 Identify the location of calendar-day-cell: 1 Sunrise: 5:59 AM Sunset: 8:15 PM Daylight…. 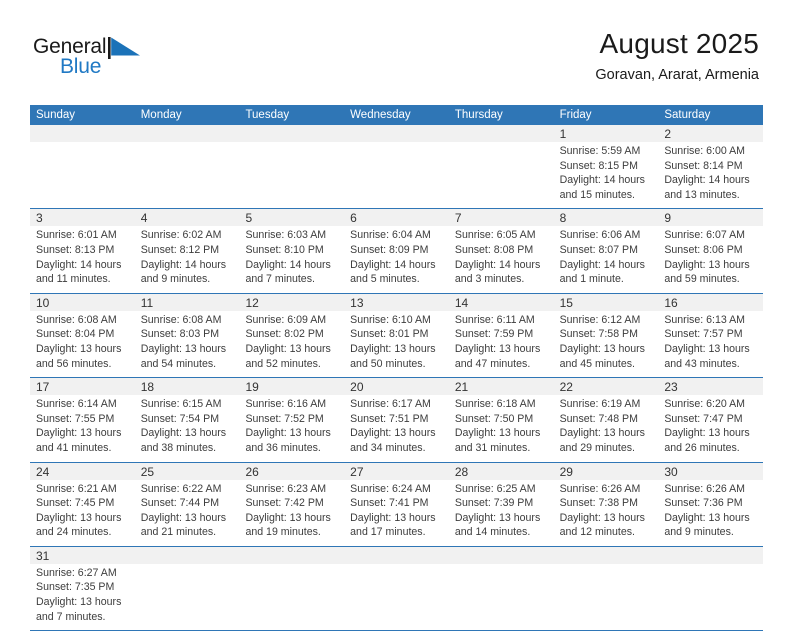
(606, 167).